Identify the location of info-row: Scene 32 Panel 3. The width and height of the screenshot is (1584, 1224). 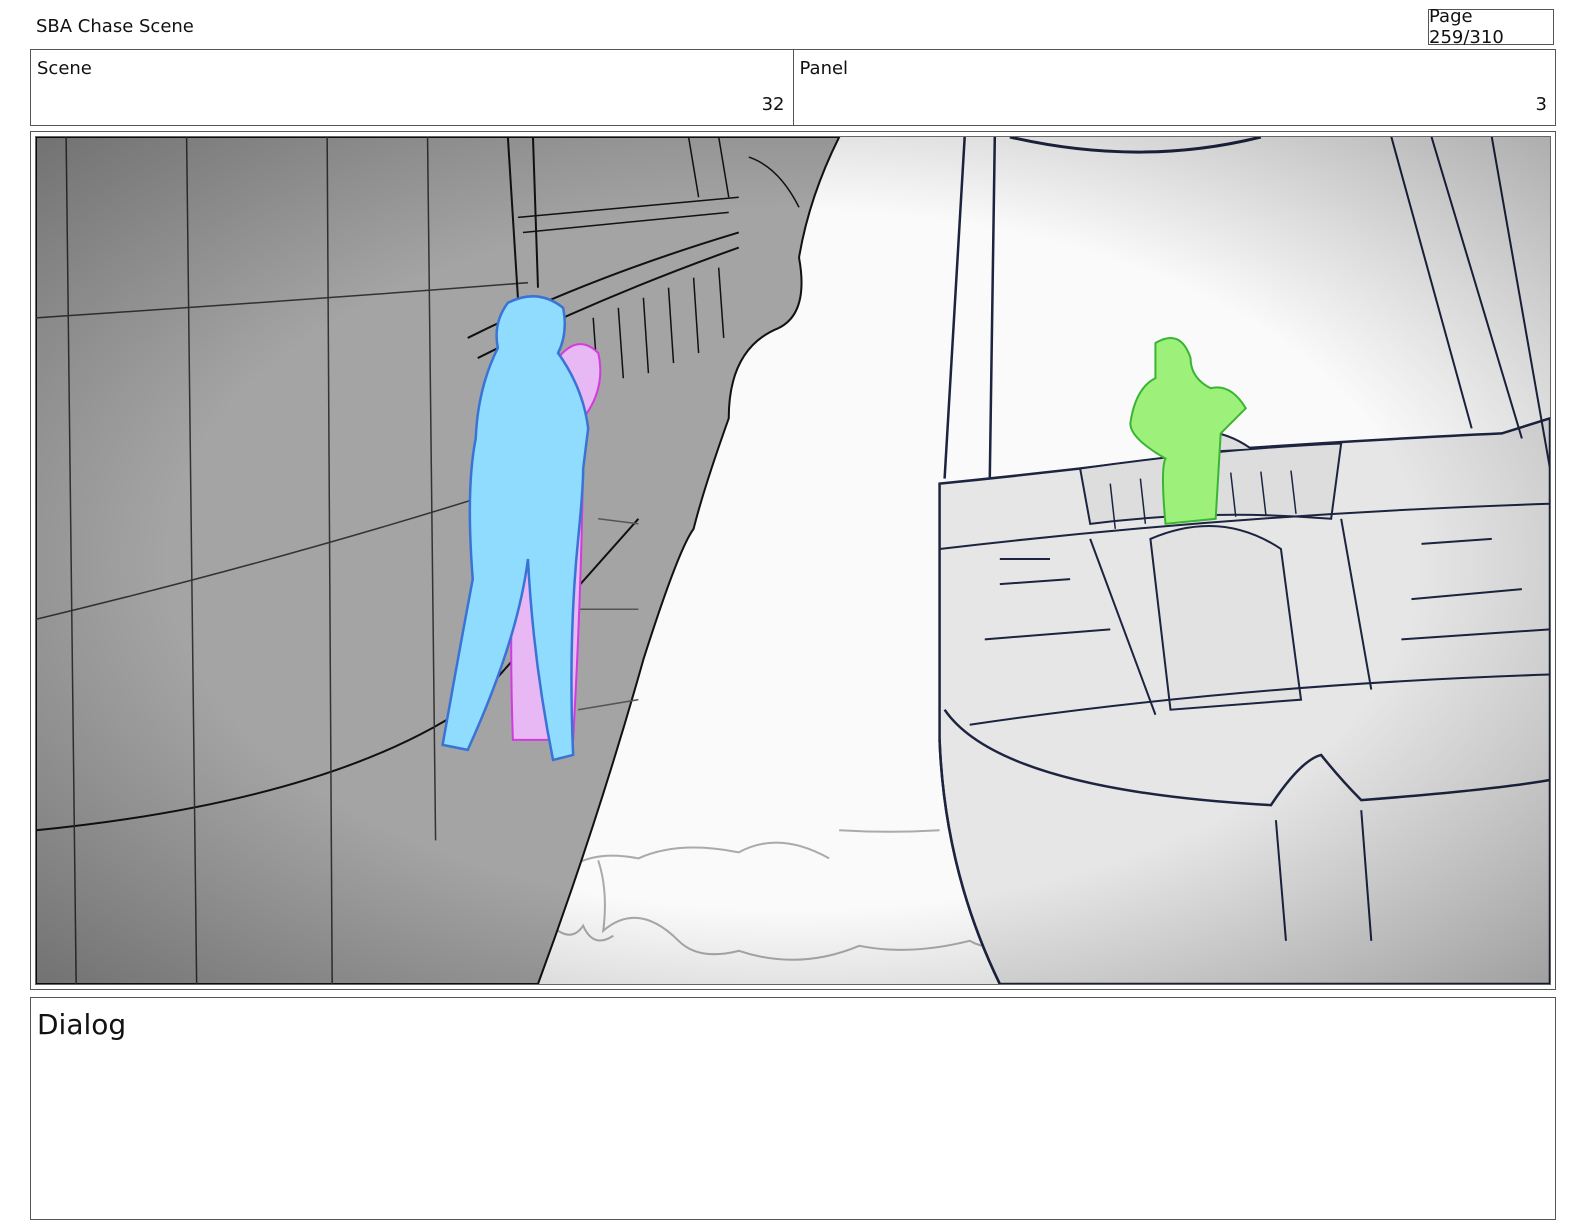
(793, 87).